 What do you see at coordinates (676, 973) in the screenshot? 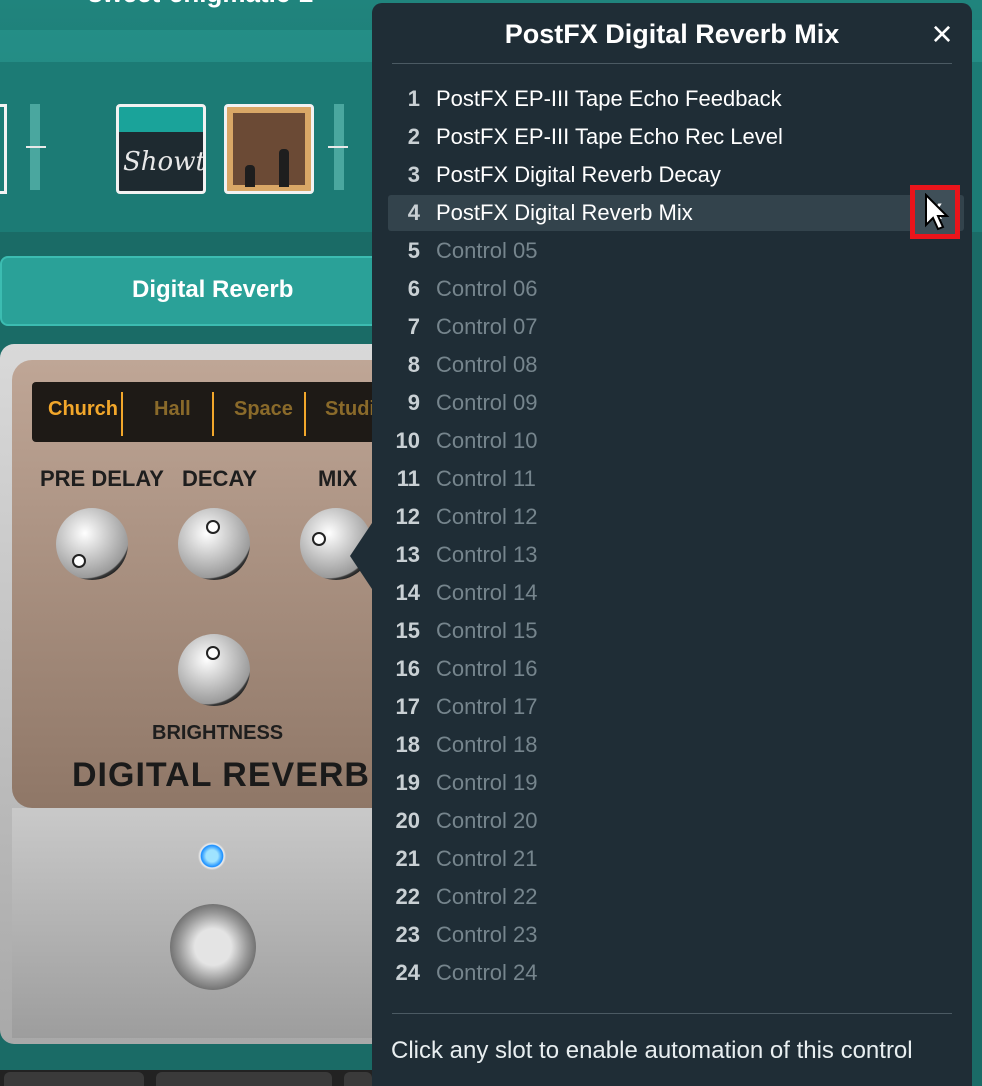
I see `automation-slot-24: 24 Control 24` at bounding box center [676, 973].